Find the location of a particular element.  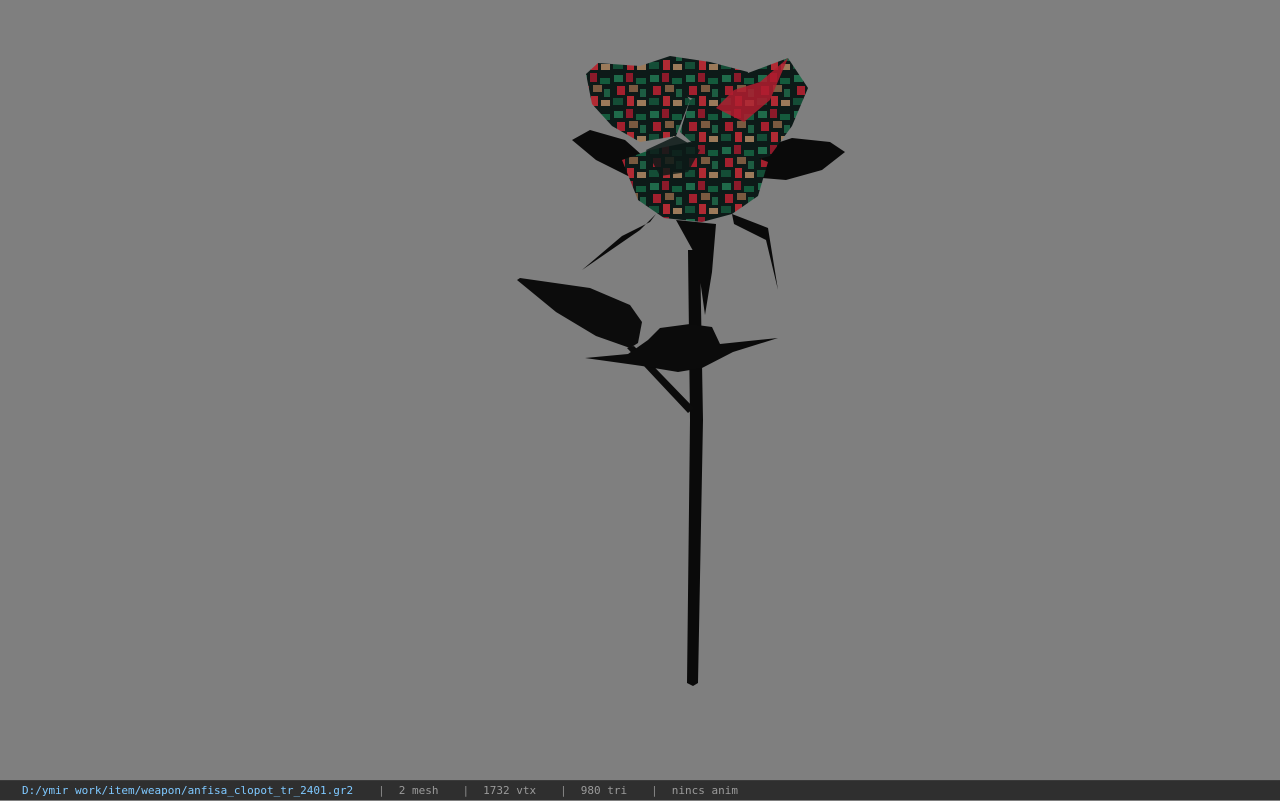

status-animation: nincs anim is located at coordinates (704, 790).